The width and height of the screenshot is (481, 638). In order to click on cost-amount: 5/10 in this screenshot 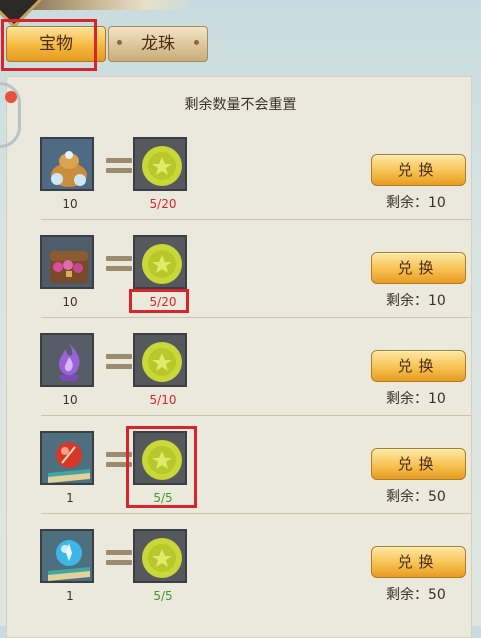, I will do `click(163, 400)`.